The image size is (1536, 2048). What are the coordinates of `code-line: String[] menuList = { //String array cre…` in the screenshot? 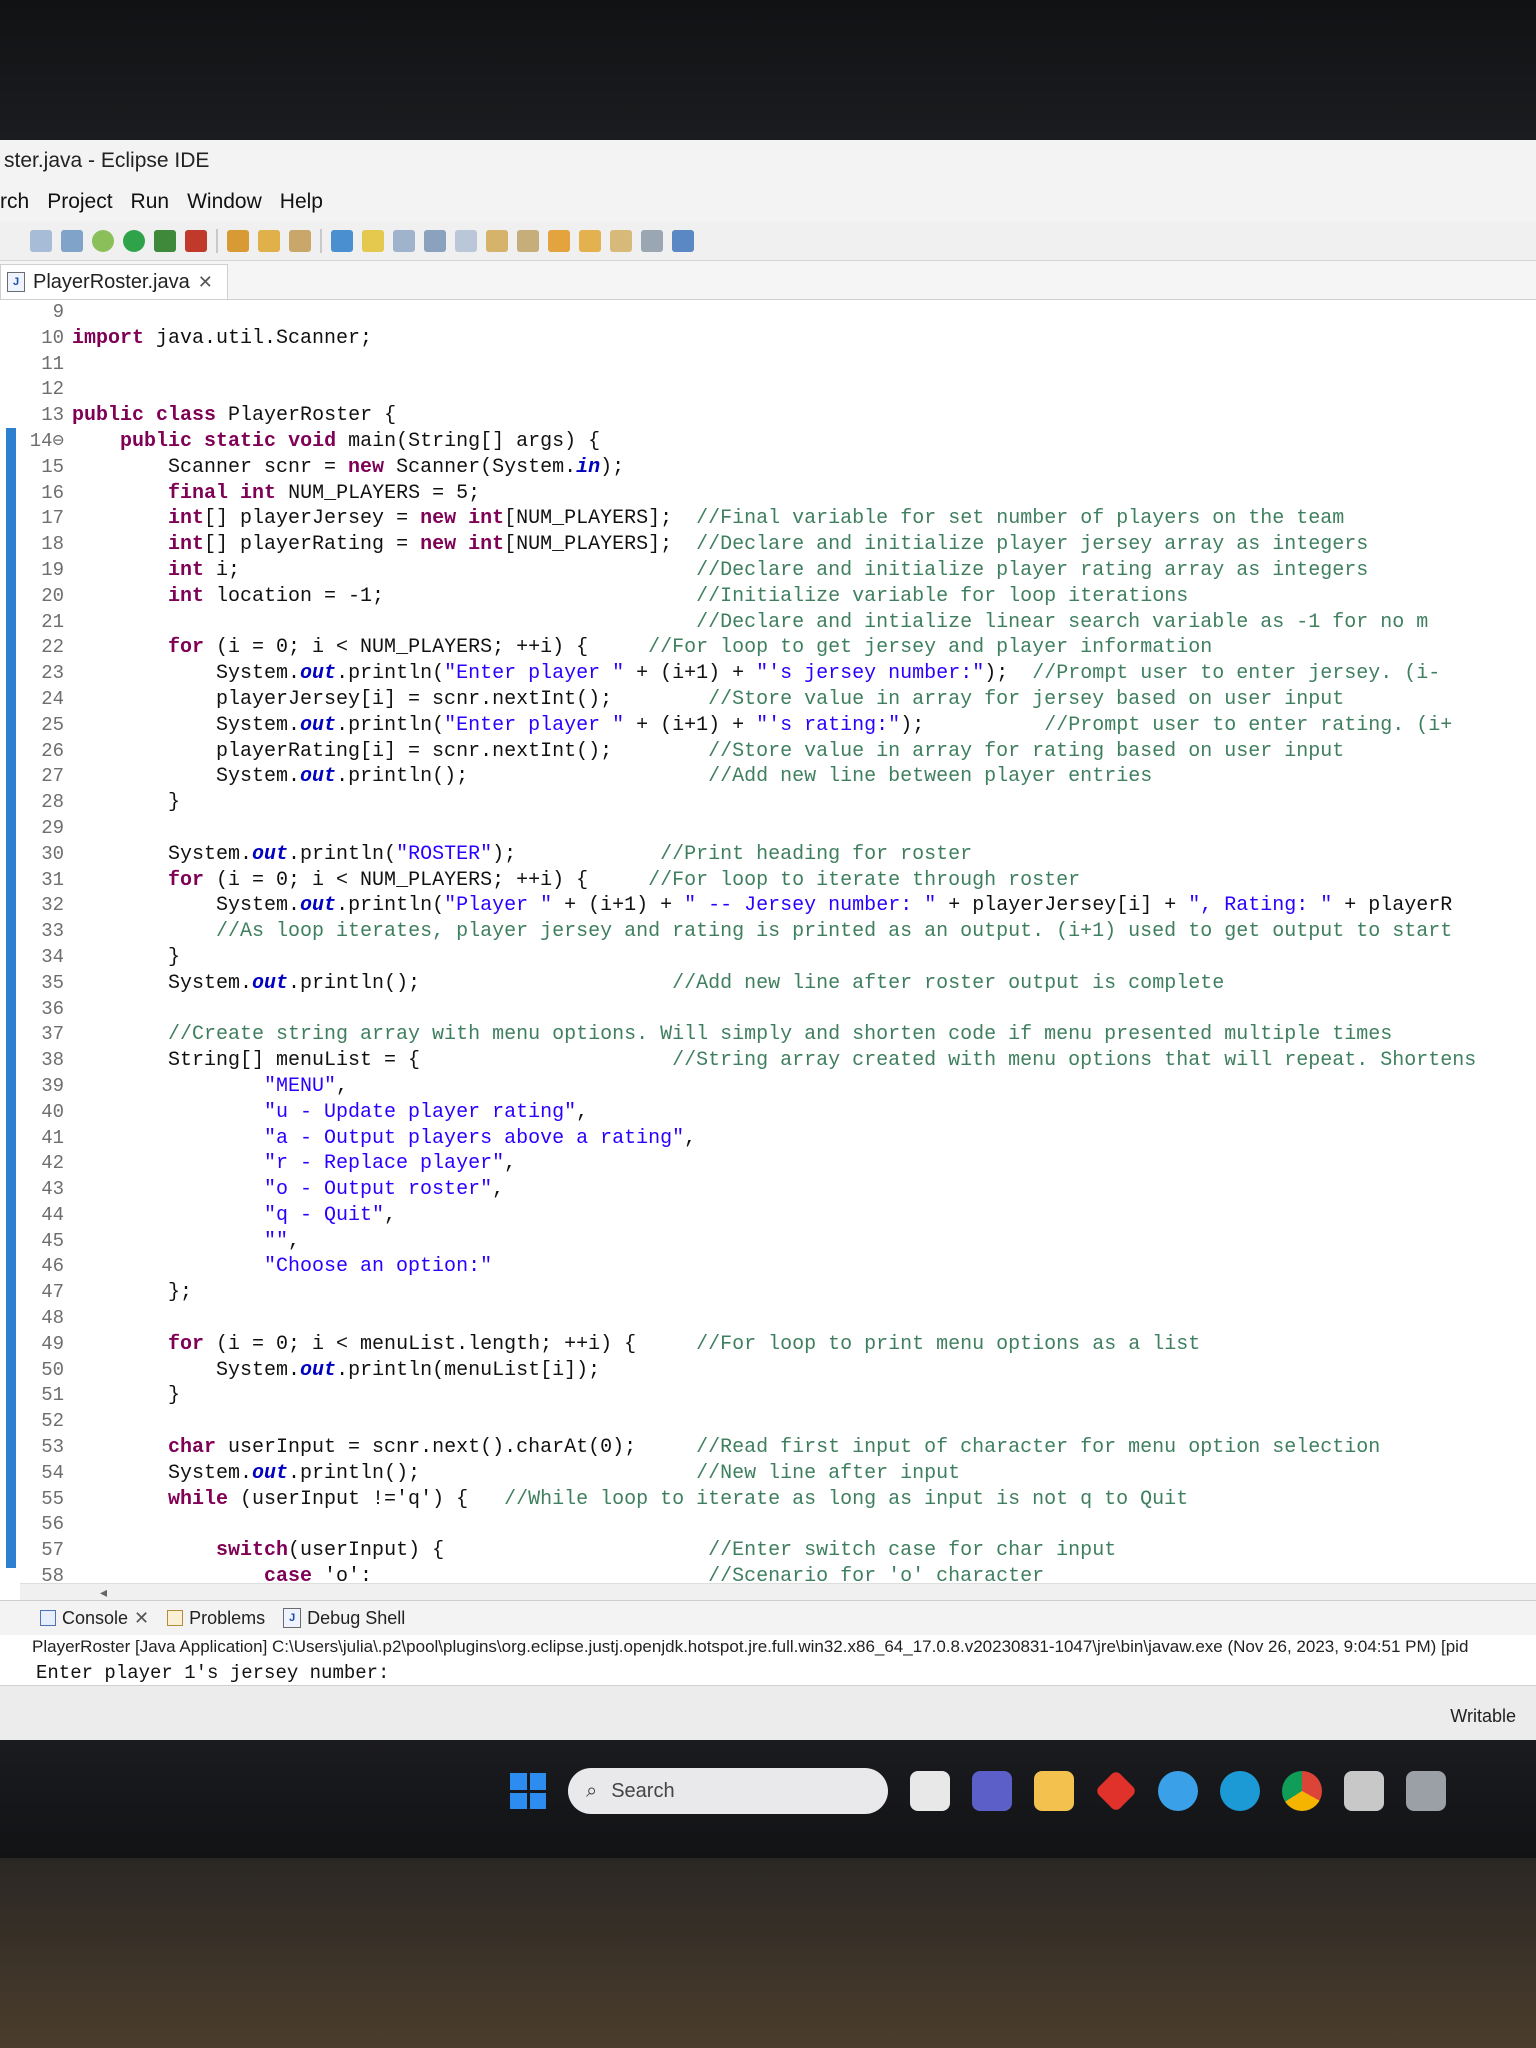 It's located at (804, 1061).